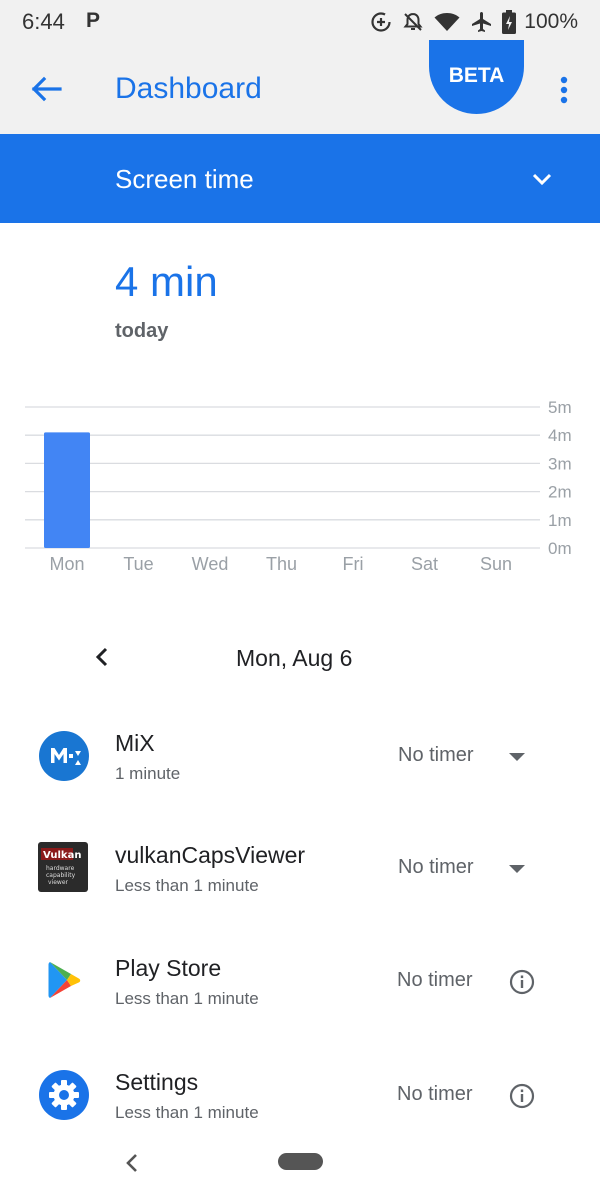 Image resolution: width=600 pixels, height=1200 pixels. Describe the element at coordinates (298, 486) in the screenshot. I see `screen-time-chart: 0m 1m 2m 3m 4m 5m Mon Tue Wed Thu Fri Sat Sun` at that location.